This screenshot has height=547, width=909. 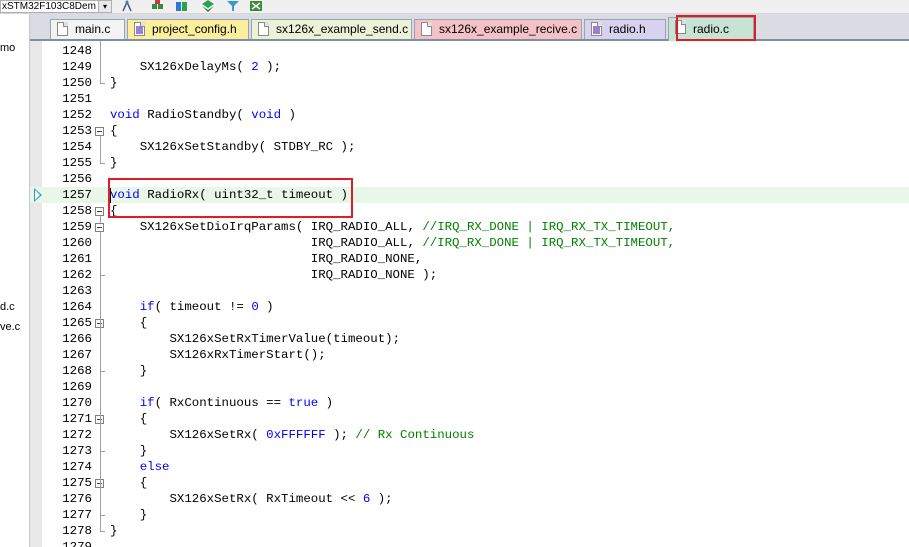 What do you see at coordinates (194, 29) in the screenshot?
I see `tab-label: project_config.h` at bounding box center [194, 29].